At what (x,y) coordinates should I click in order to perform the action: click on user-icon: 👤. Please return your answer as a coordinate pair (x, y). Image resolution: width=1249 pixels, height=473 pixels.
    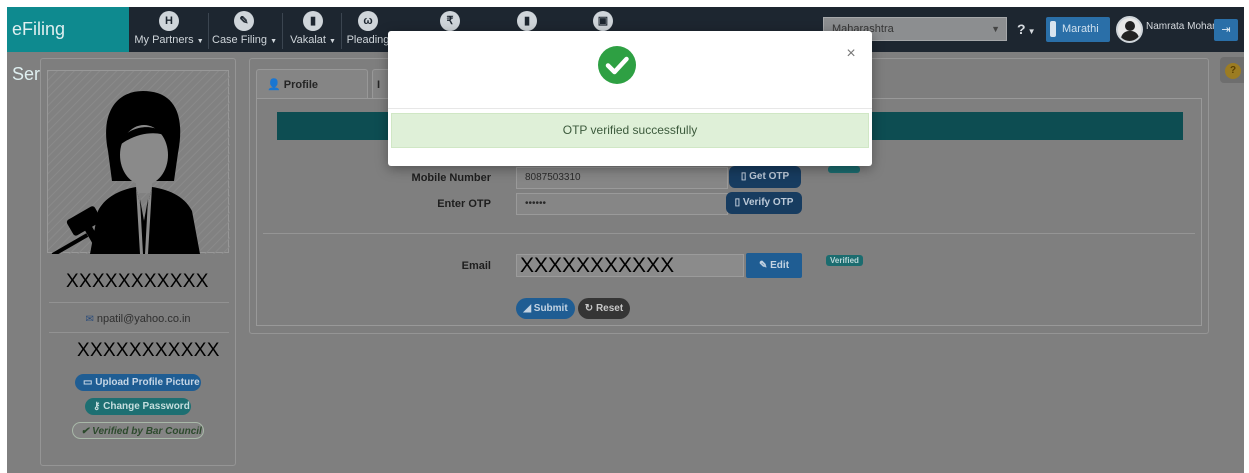
    Looking at the image, I should click on (275, 85).